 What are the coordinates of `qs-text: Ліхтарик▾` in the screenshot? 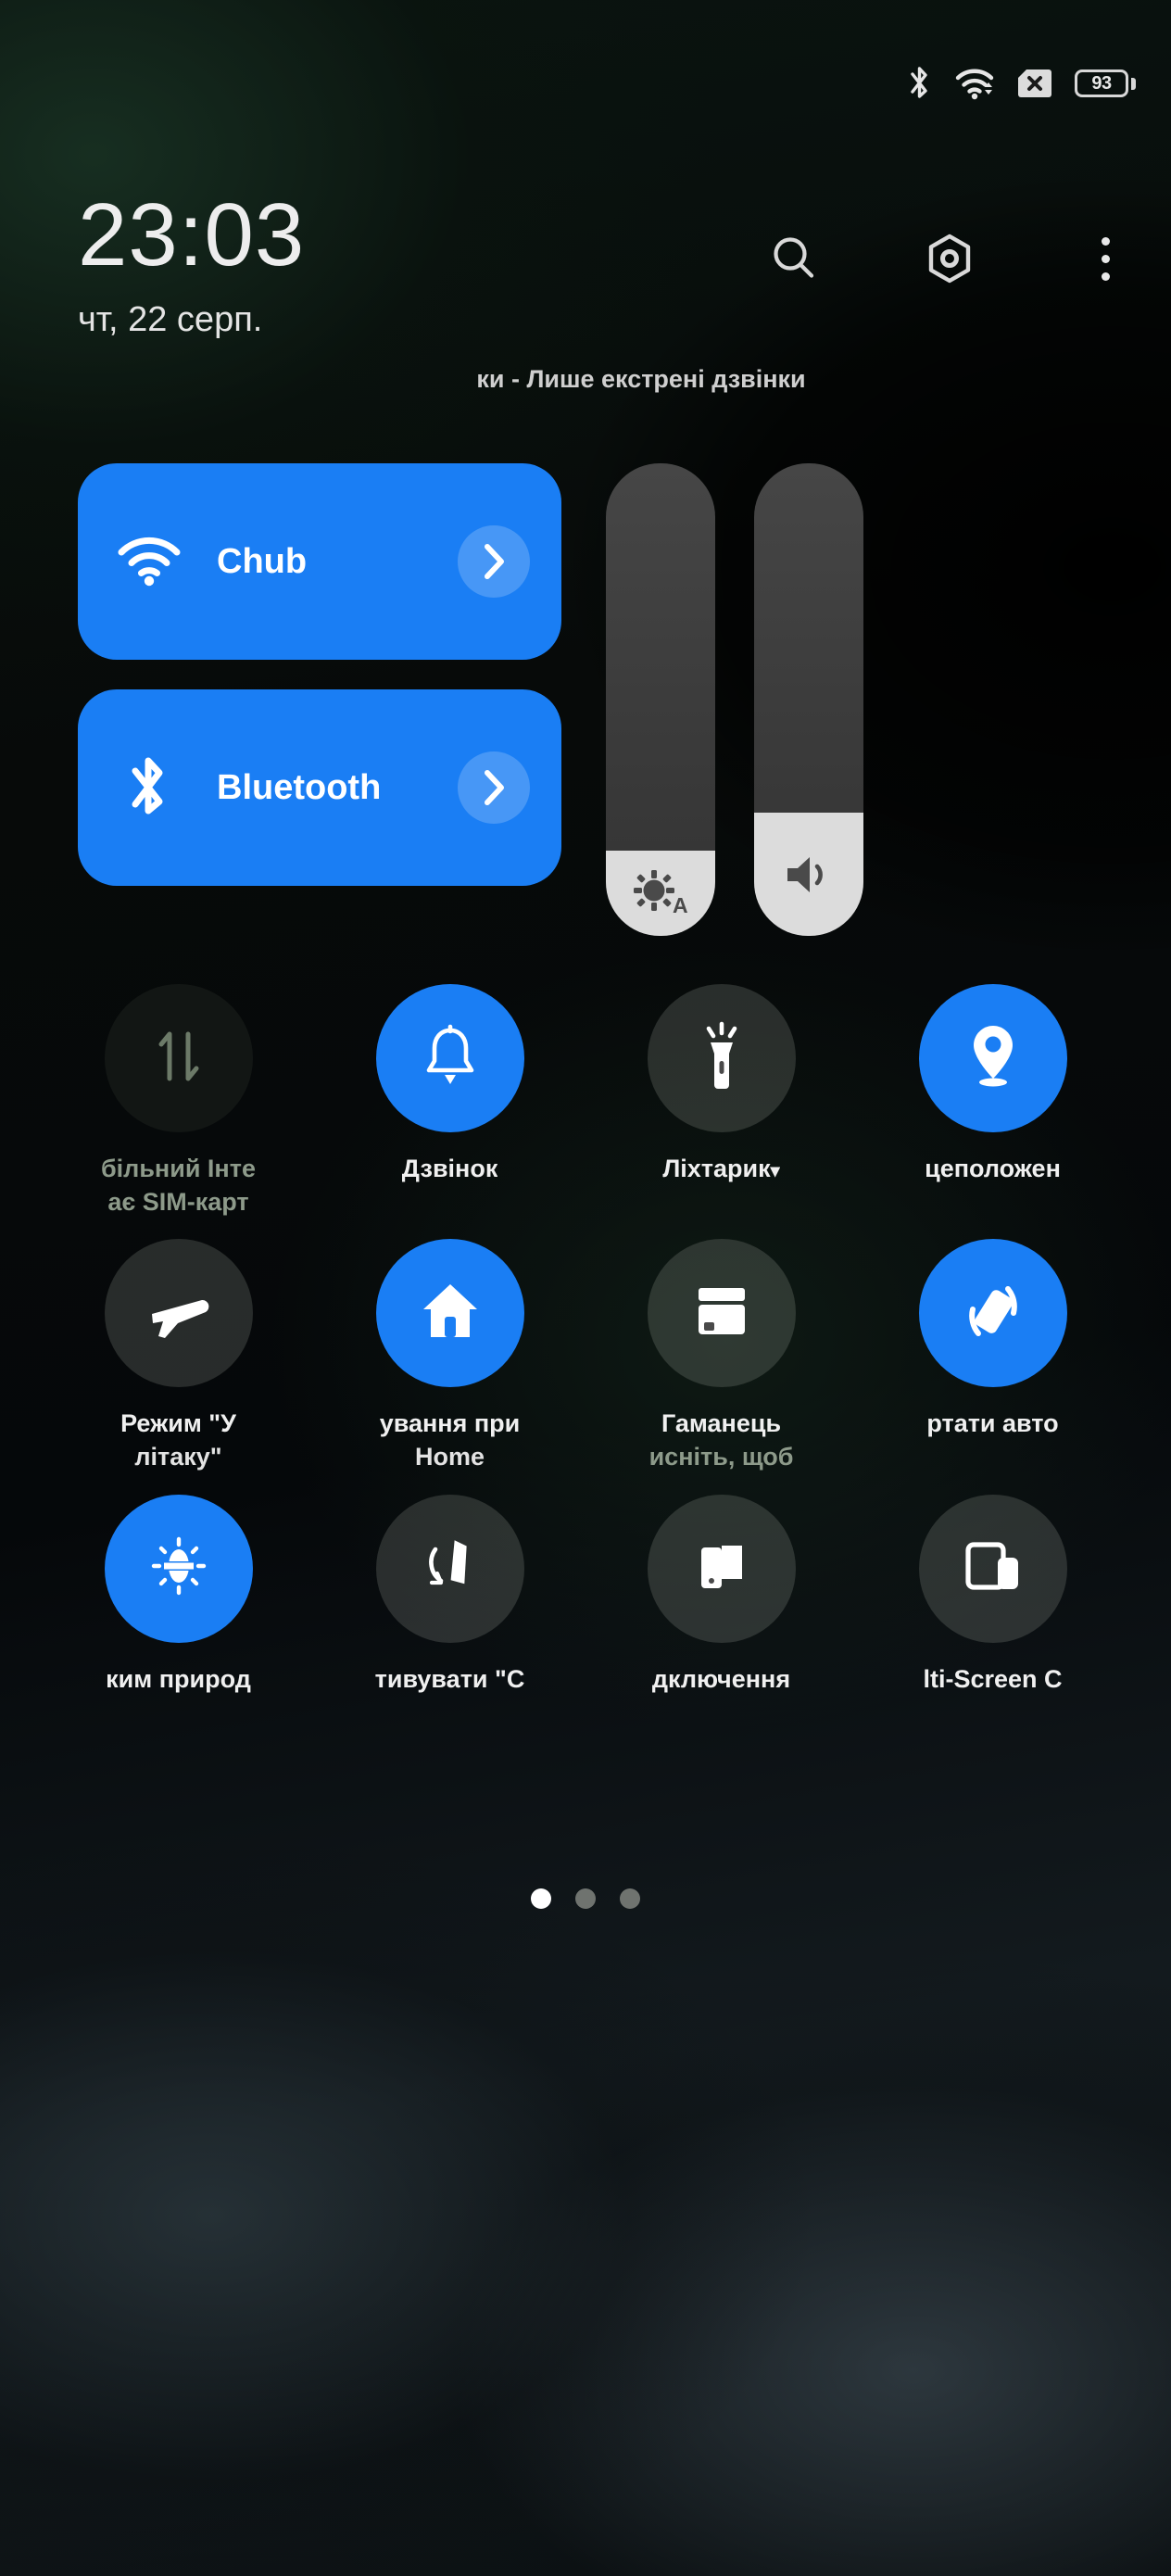 It's located at (721, 1159).